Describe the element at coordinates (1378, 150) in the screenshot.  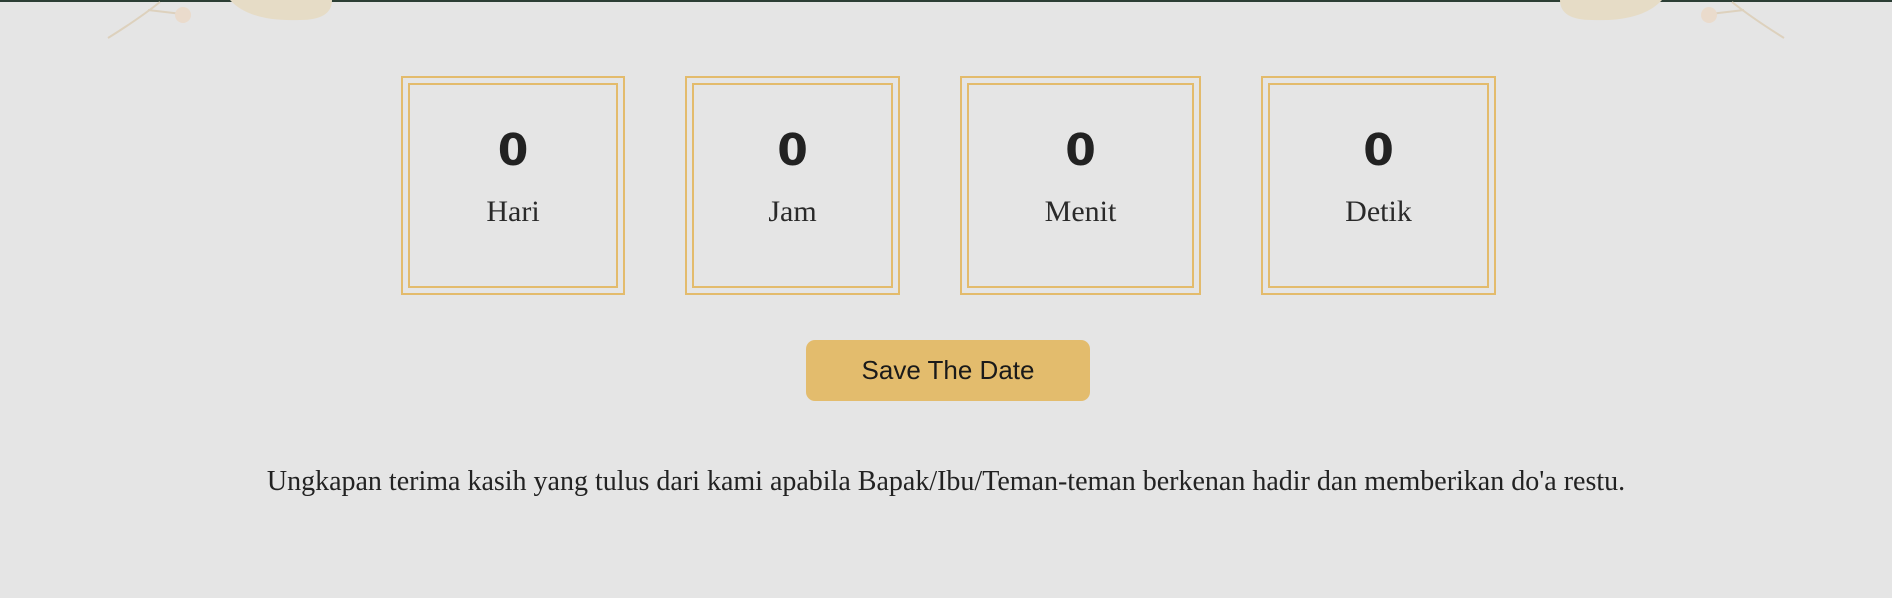
I see `seconds-value: 0` at that location.